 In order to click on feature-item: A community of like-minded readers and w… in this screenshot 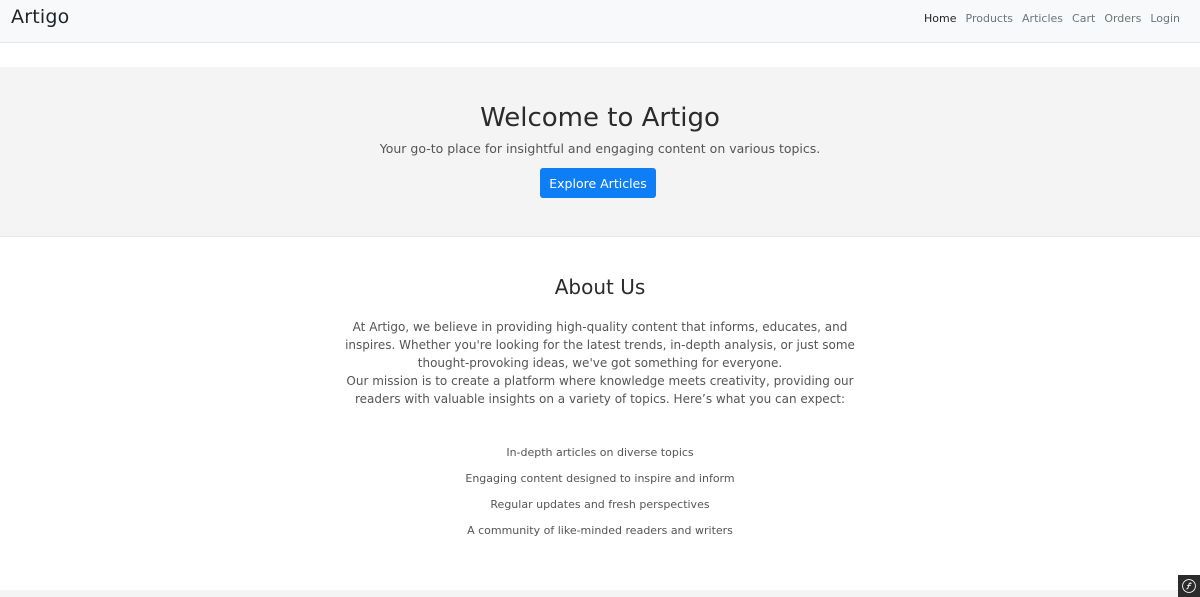, I will do `click(600, 530)`.